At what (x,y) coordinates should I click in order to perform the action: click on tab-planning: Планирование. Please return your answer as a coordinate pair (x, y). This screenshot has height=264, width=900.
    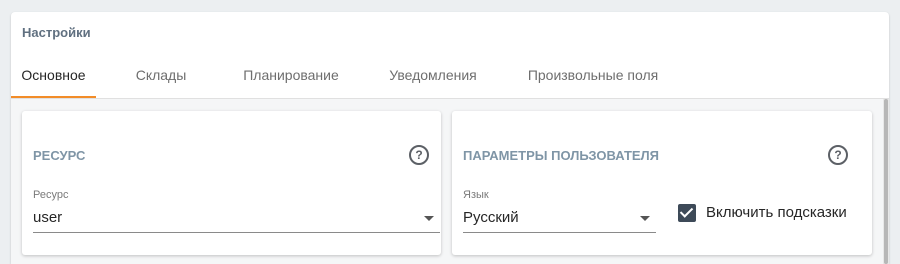
    Looking at the image, I should click on (291, 77).